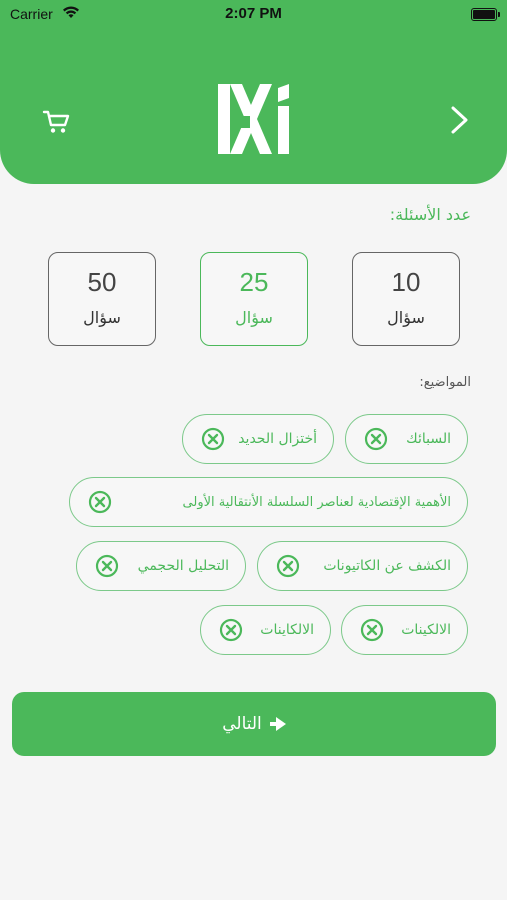  Describe the element at coordinates (287, 630) in the screenshot. I see `topic-chip-label: الالكاينات` at that location.